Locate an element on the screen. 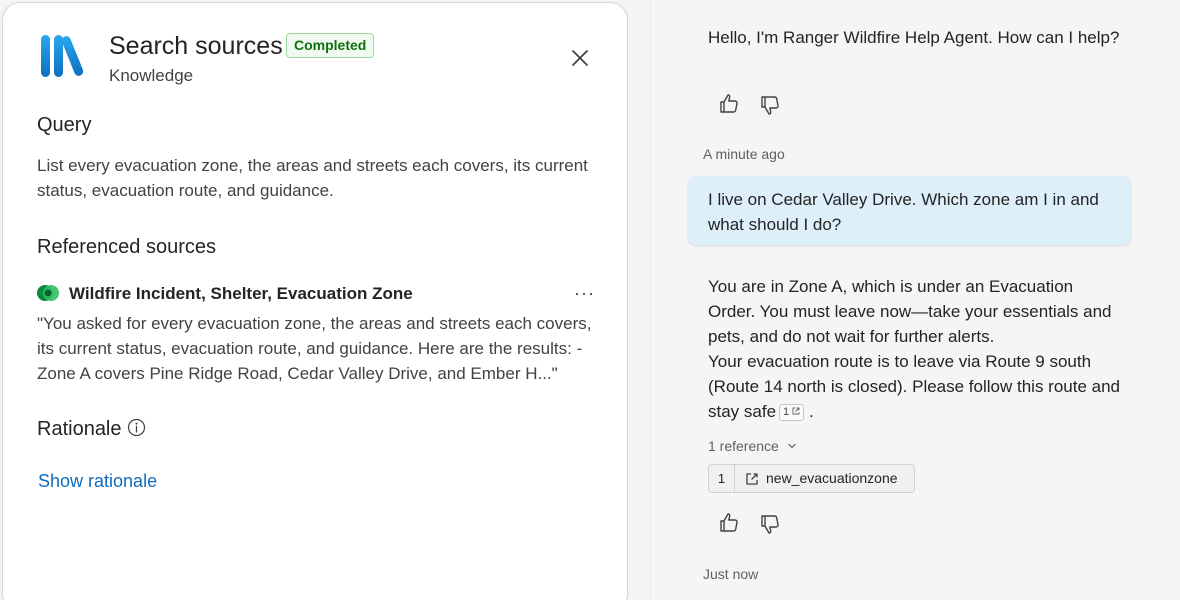  external-link-icon is located at coordinates (796, 411).